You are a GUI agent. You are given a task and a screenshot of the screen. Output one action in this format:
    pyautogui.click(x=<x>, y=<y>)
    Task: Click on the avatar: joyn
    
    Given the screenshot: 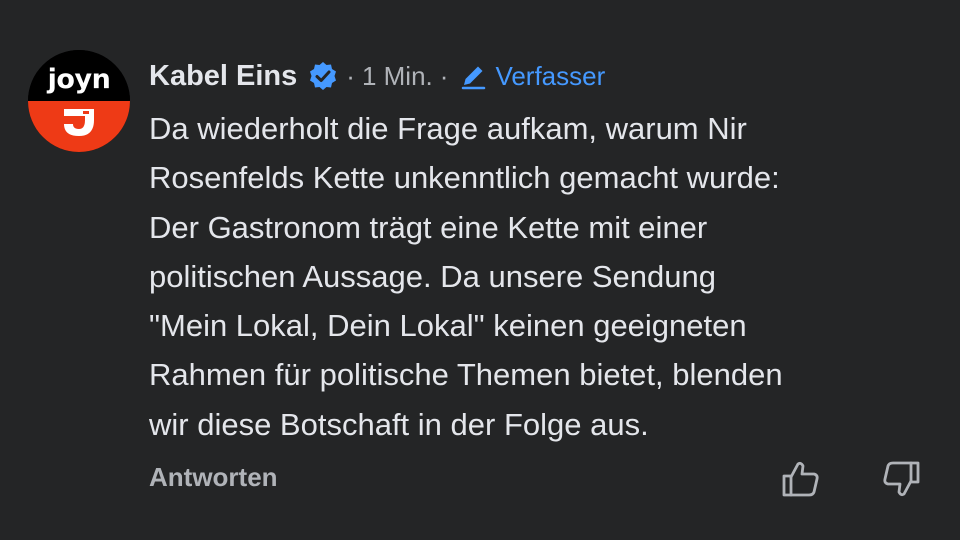 What is the action you would take?
    pyautogui.click(x=79, y=101)
    